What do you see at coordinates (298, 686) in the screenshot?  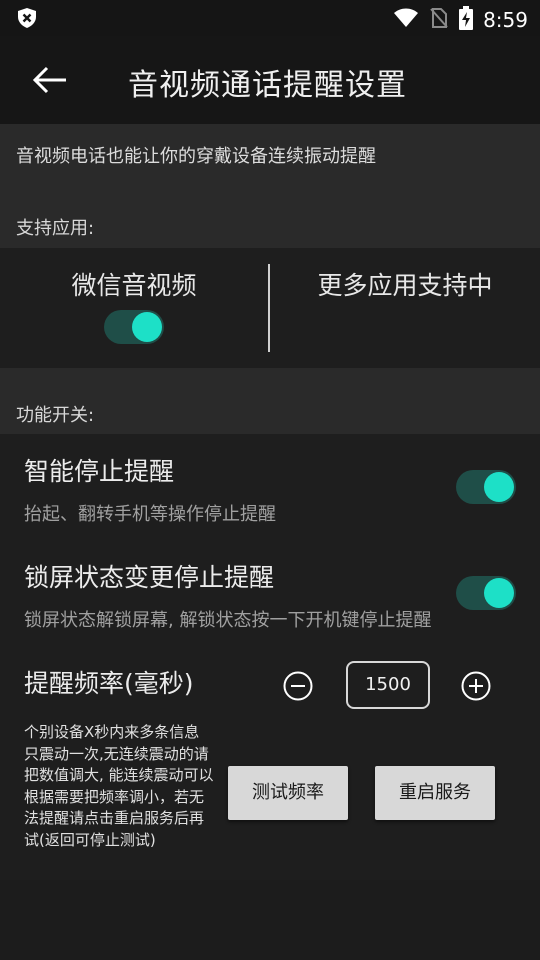 I see `minus-circle-icon` at bounding box center [298, 686].